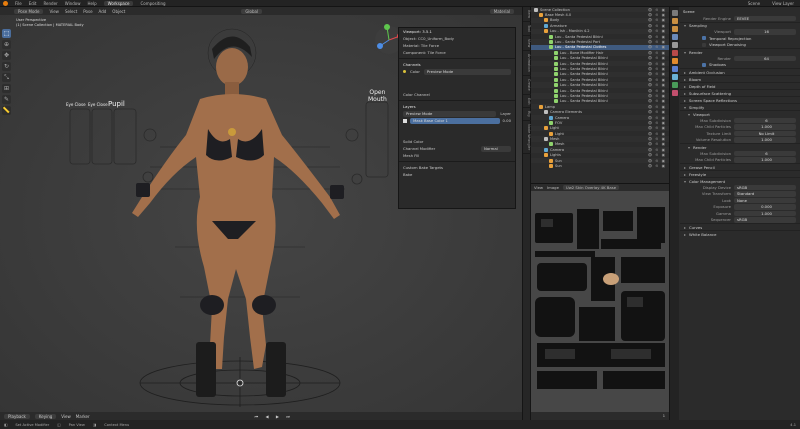 This screenshot has width=800, height=429. Describe the element at coordinates (457, 120) in the screenshot. I see `mask-layer-row: Mask Base Color 1 0.00` at that location.